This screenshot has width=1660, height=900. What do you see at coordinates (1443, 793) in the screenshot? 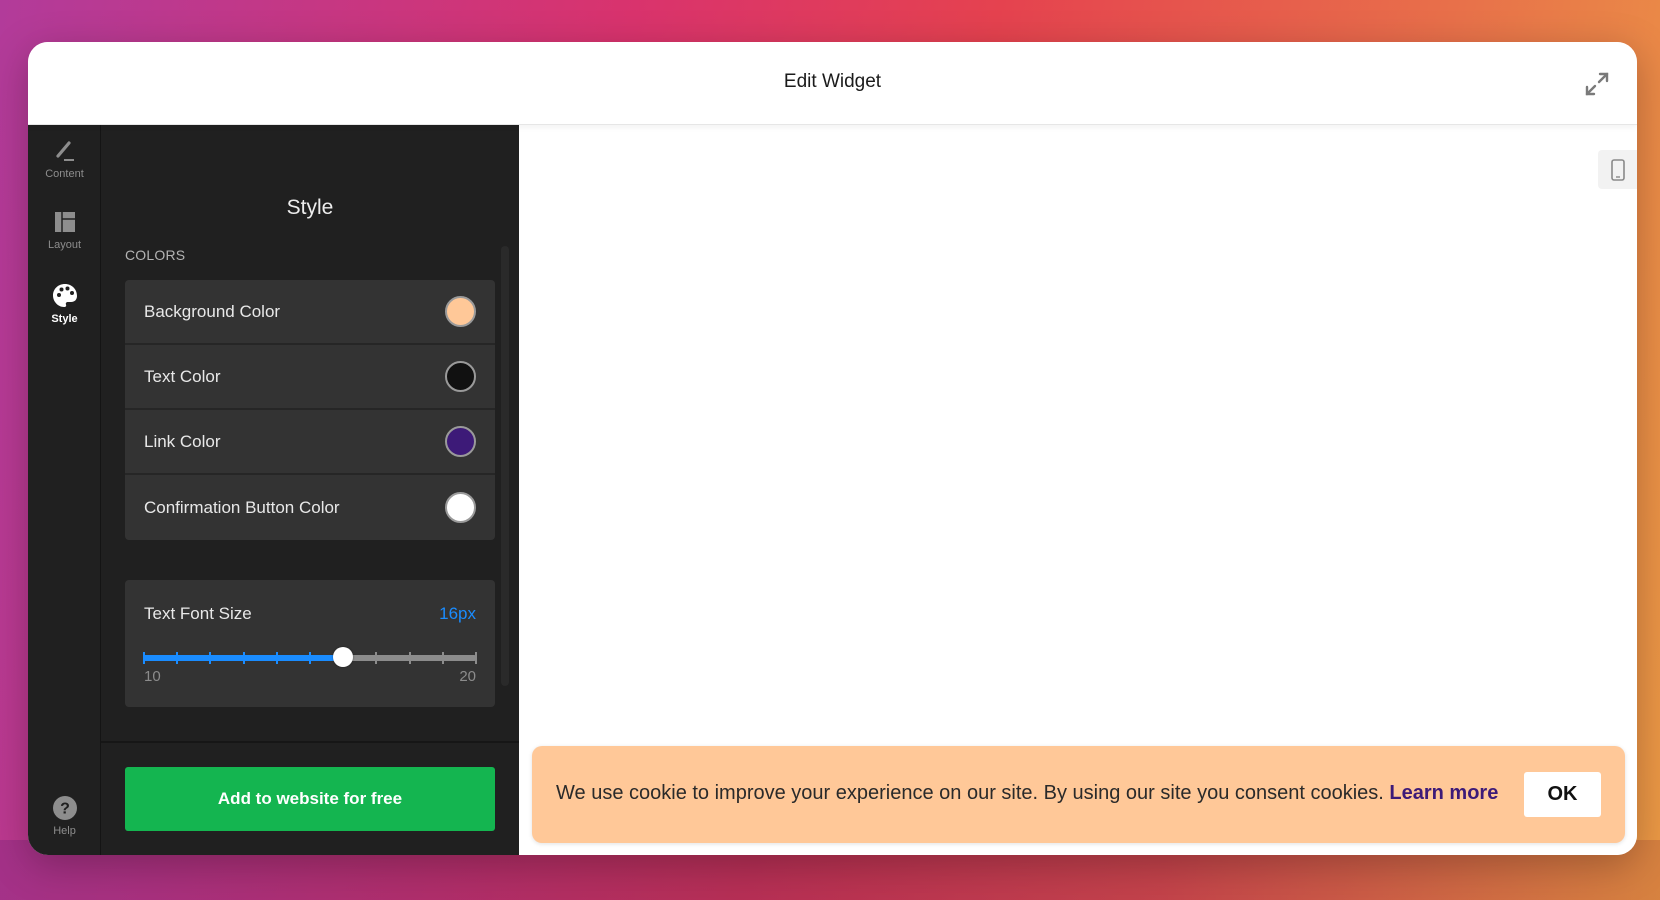
I see `learn-more-link: Learn more` at bounding box center [1443, 793].